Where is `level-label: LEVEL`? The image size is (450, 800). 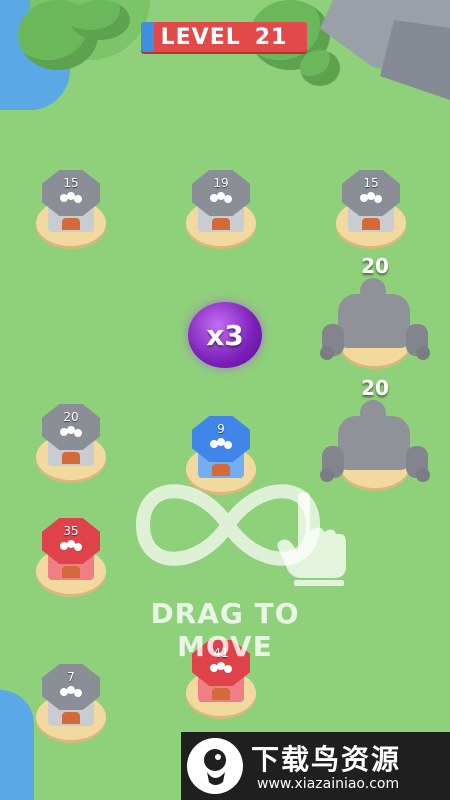
level-label: LEVEL is located at coordinates (200, 37).